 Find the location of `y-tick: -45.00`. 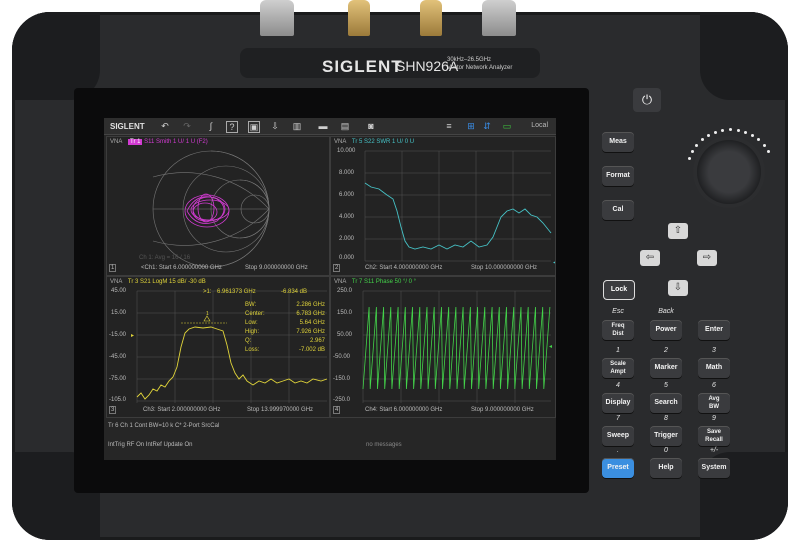

y-tick: -45.00 is located at coordinates (118, 357).